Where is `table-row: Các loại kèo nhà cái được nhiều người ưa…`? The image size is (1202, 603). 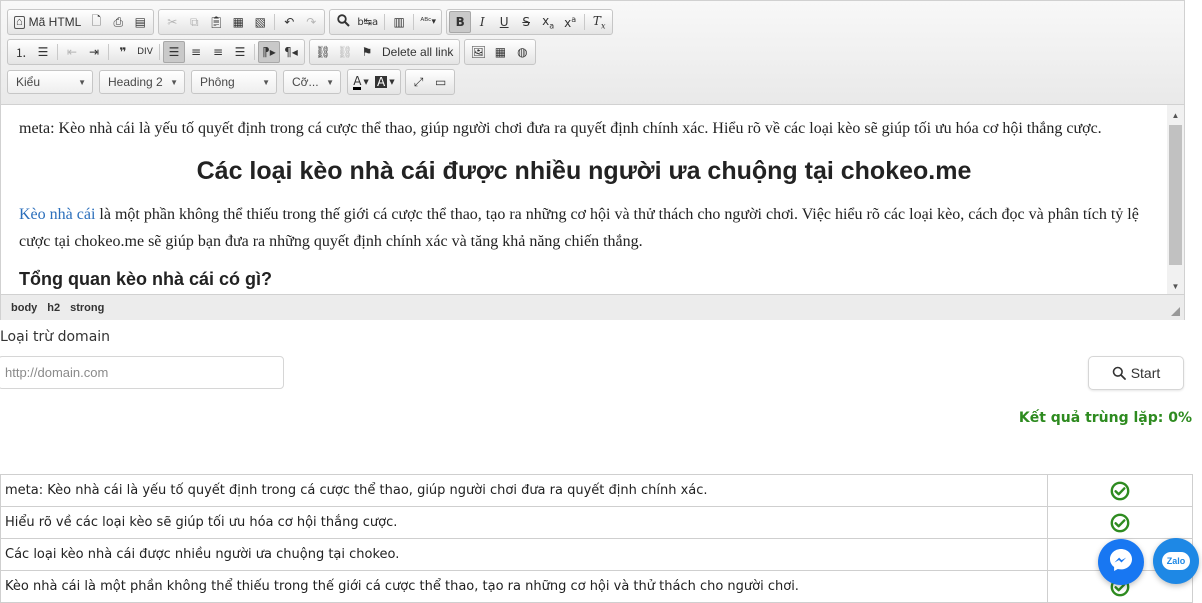
table-row: Các loại kèo nhà cái được nhiều người ưa… is located at coordinates (596, 554).